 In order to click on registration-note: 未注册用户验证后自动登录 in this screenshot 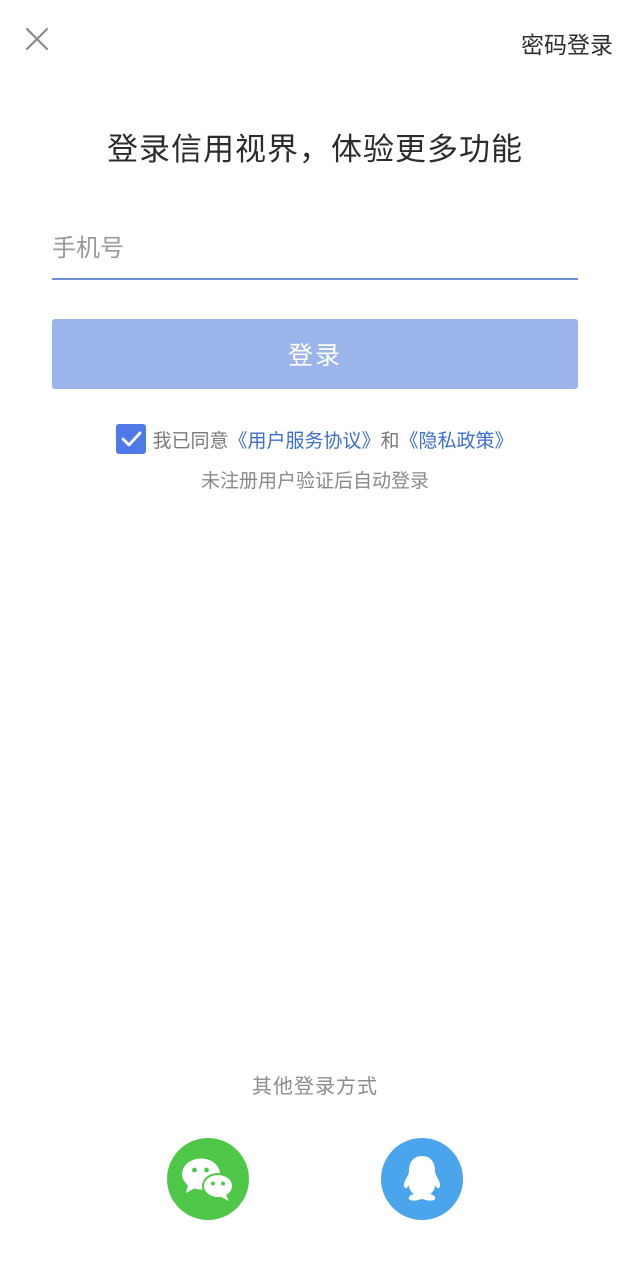, I will do `click(314, 481)`.